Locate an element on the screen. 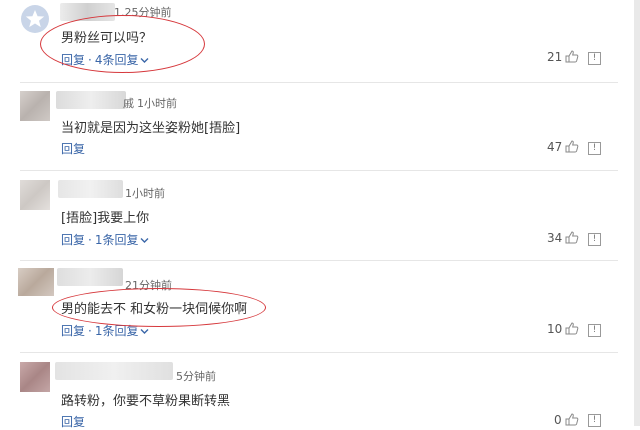  comment-text: 当初就是因为这坐姿粉她[捂脸] is located at coordinates (151, 128).